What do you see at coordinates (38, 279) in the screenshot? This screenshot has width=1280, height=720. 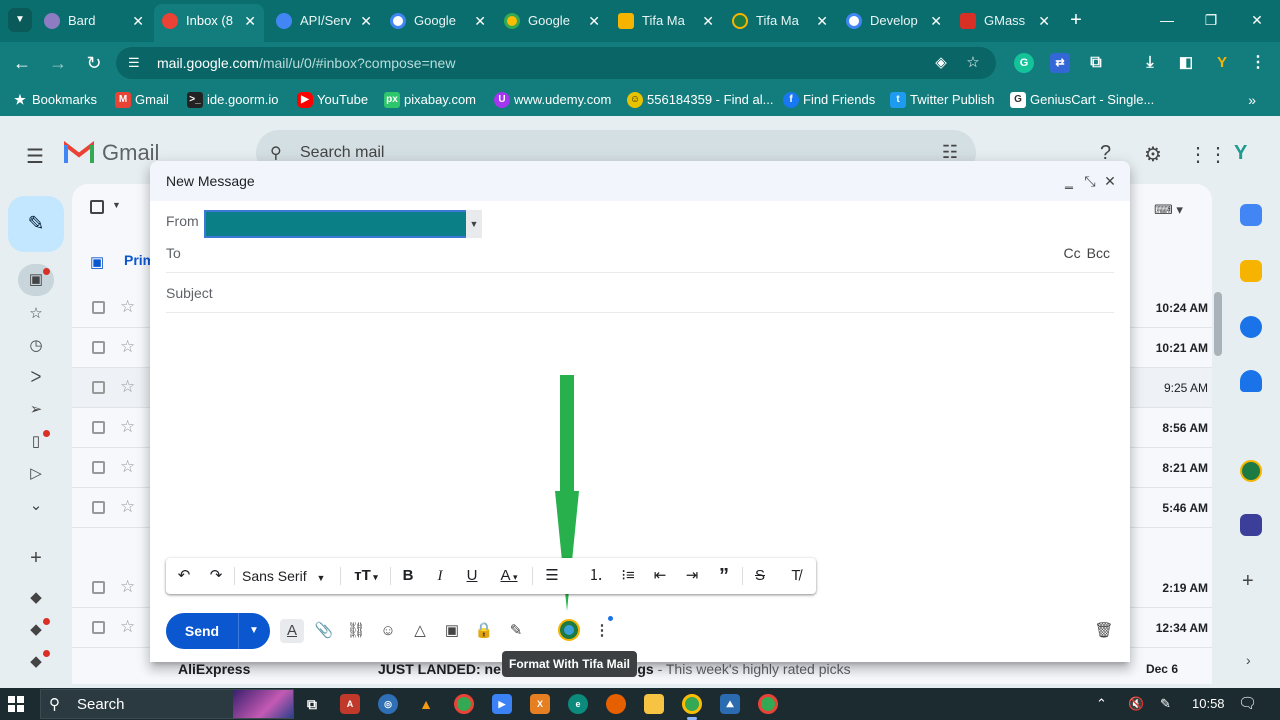 I see `inbox-icon: ▣` at bounding box center [38, 279].